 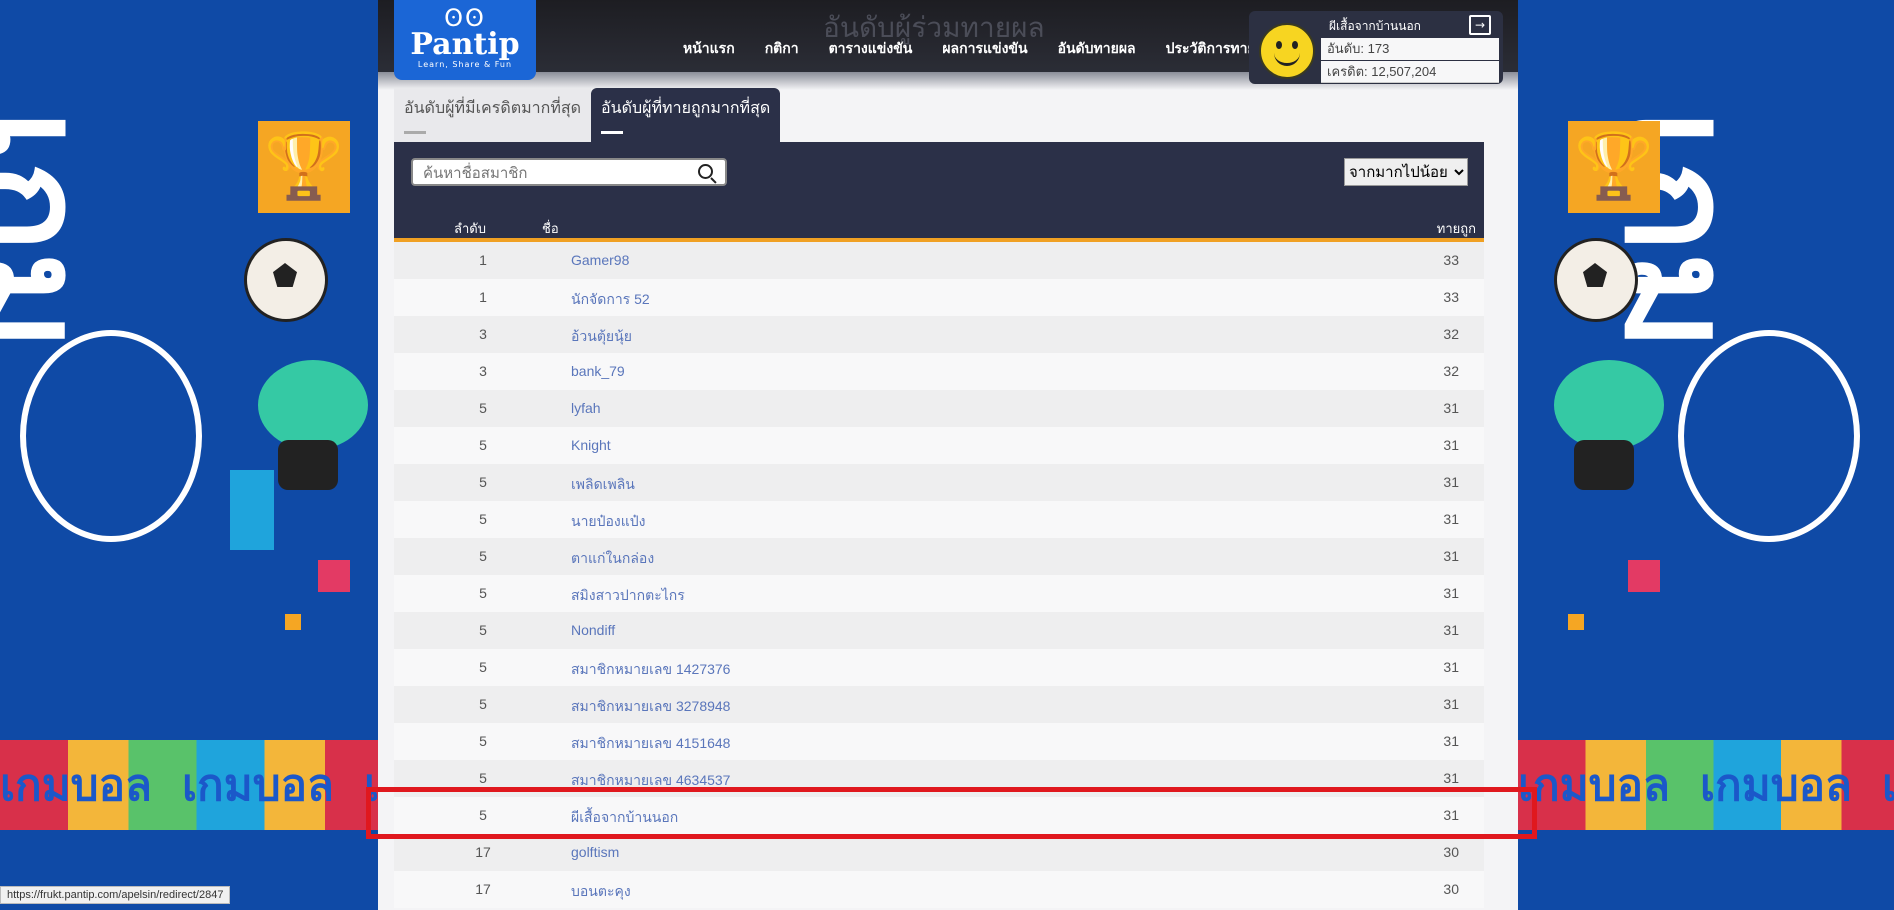 What do you see at coordinates (601, 337) in the screenshot?
I see `member-name-link: อ้วนตุ้ยนุ้ย` at bounding box center [601, 337].